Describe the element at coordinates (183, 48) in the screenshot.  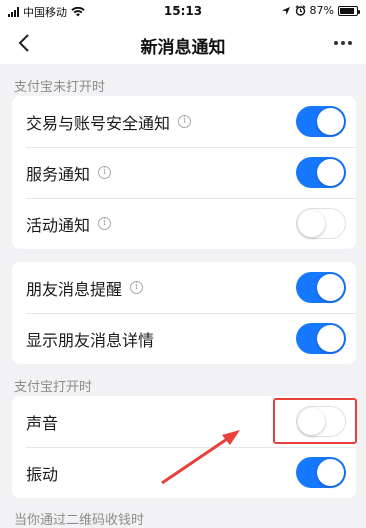
I see `page-title: 新消息通知` at that location.